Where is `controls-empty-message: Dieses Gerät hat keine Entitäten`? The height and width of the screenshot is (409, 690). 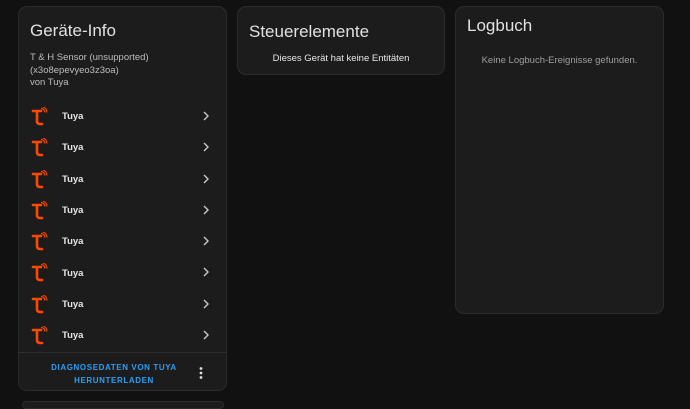 controls-empty-message: Dieses Gerät hat keine Entitäten is located at coordinates (341, 58).